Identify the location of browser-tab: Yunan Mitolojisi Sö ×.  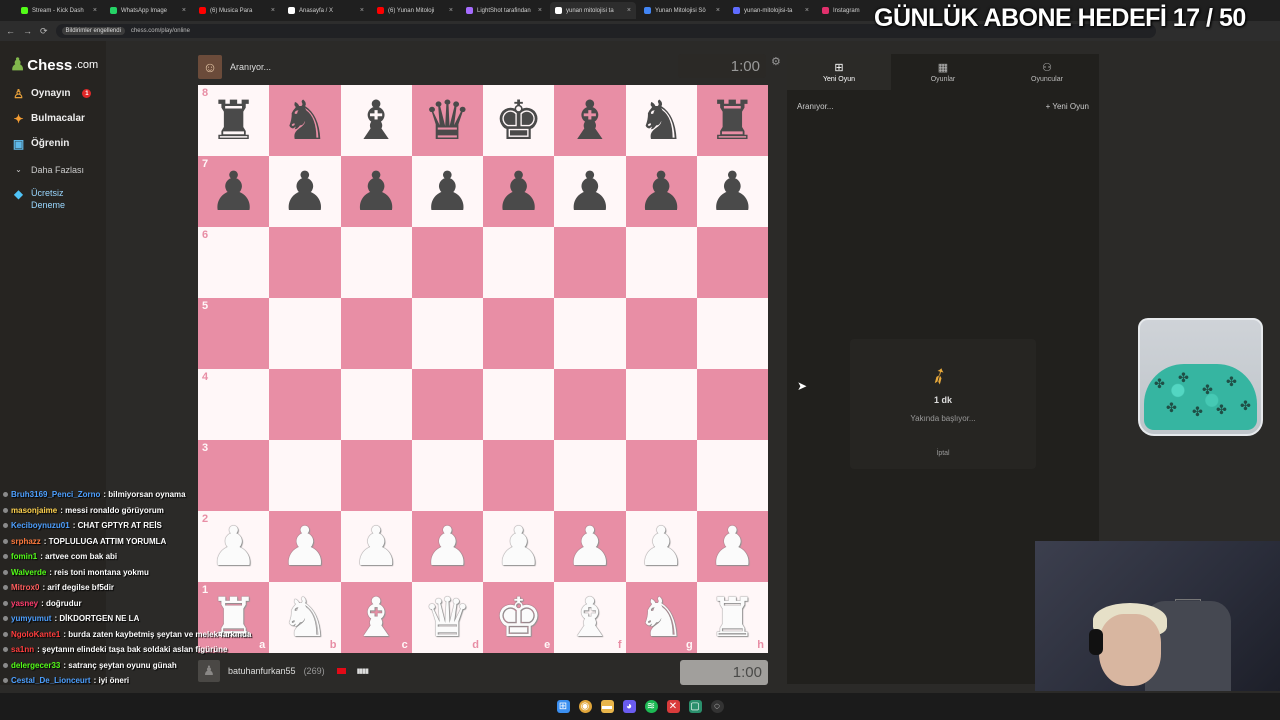
(682, 10).